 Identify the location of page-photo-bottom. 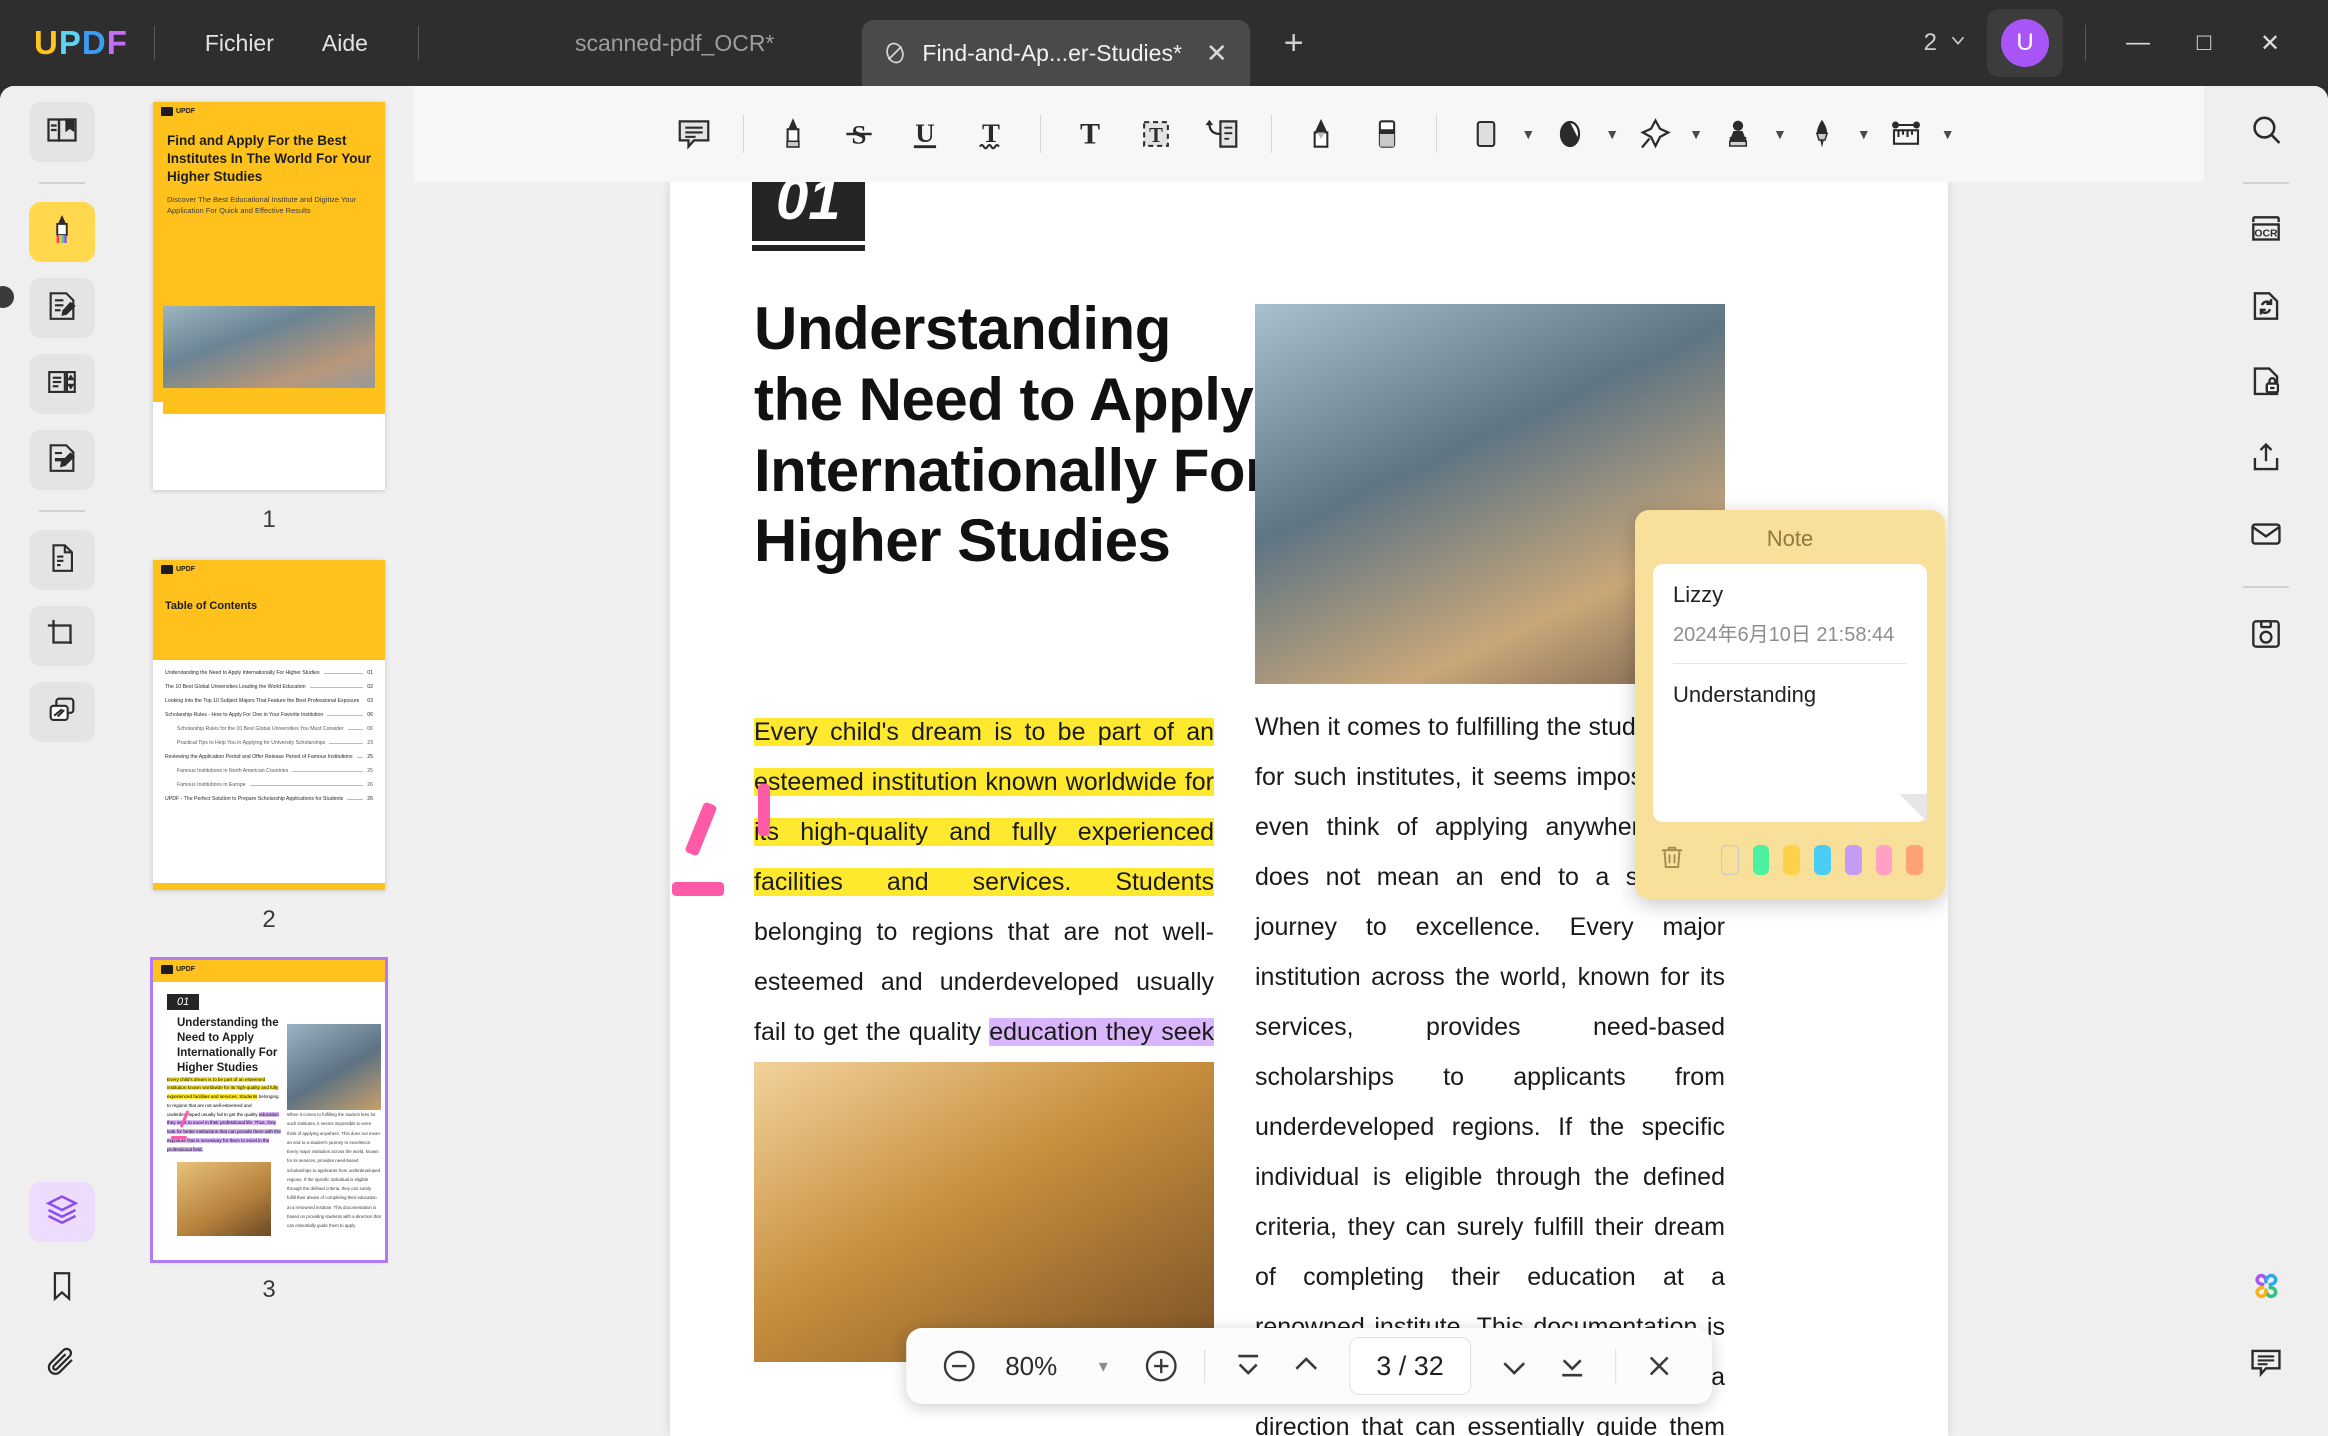
(984, 1212).